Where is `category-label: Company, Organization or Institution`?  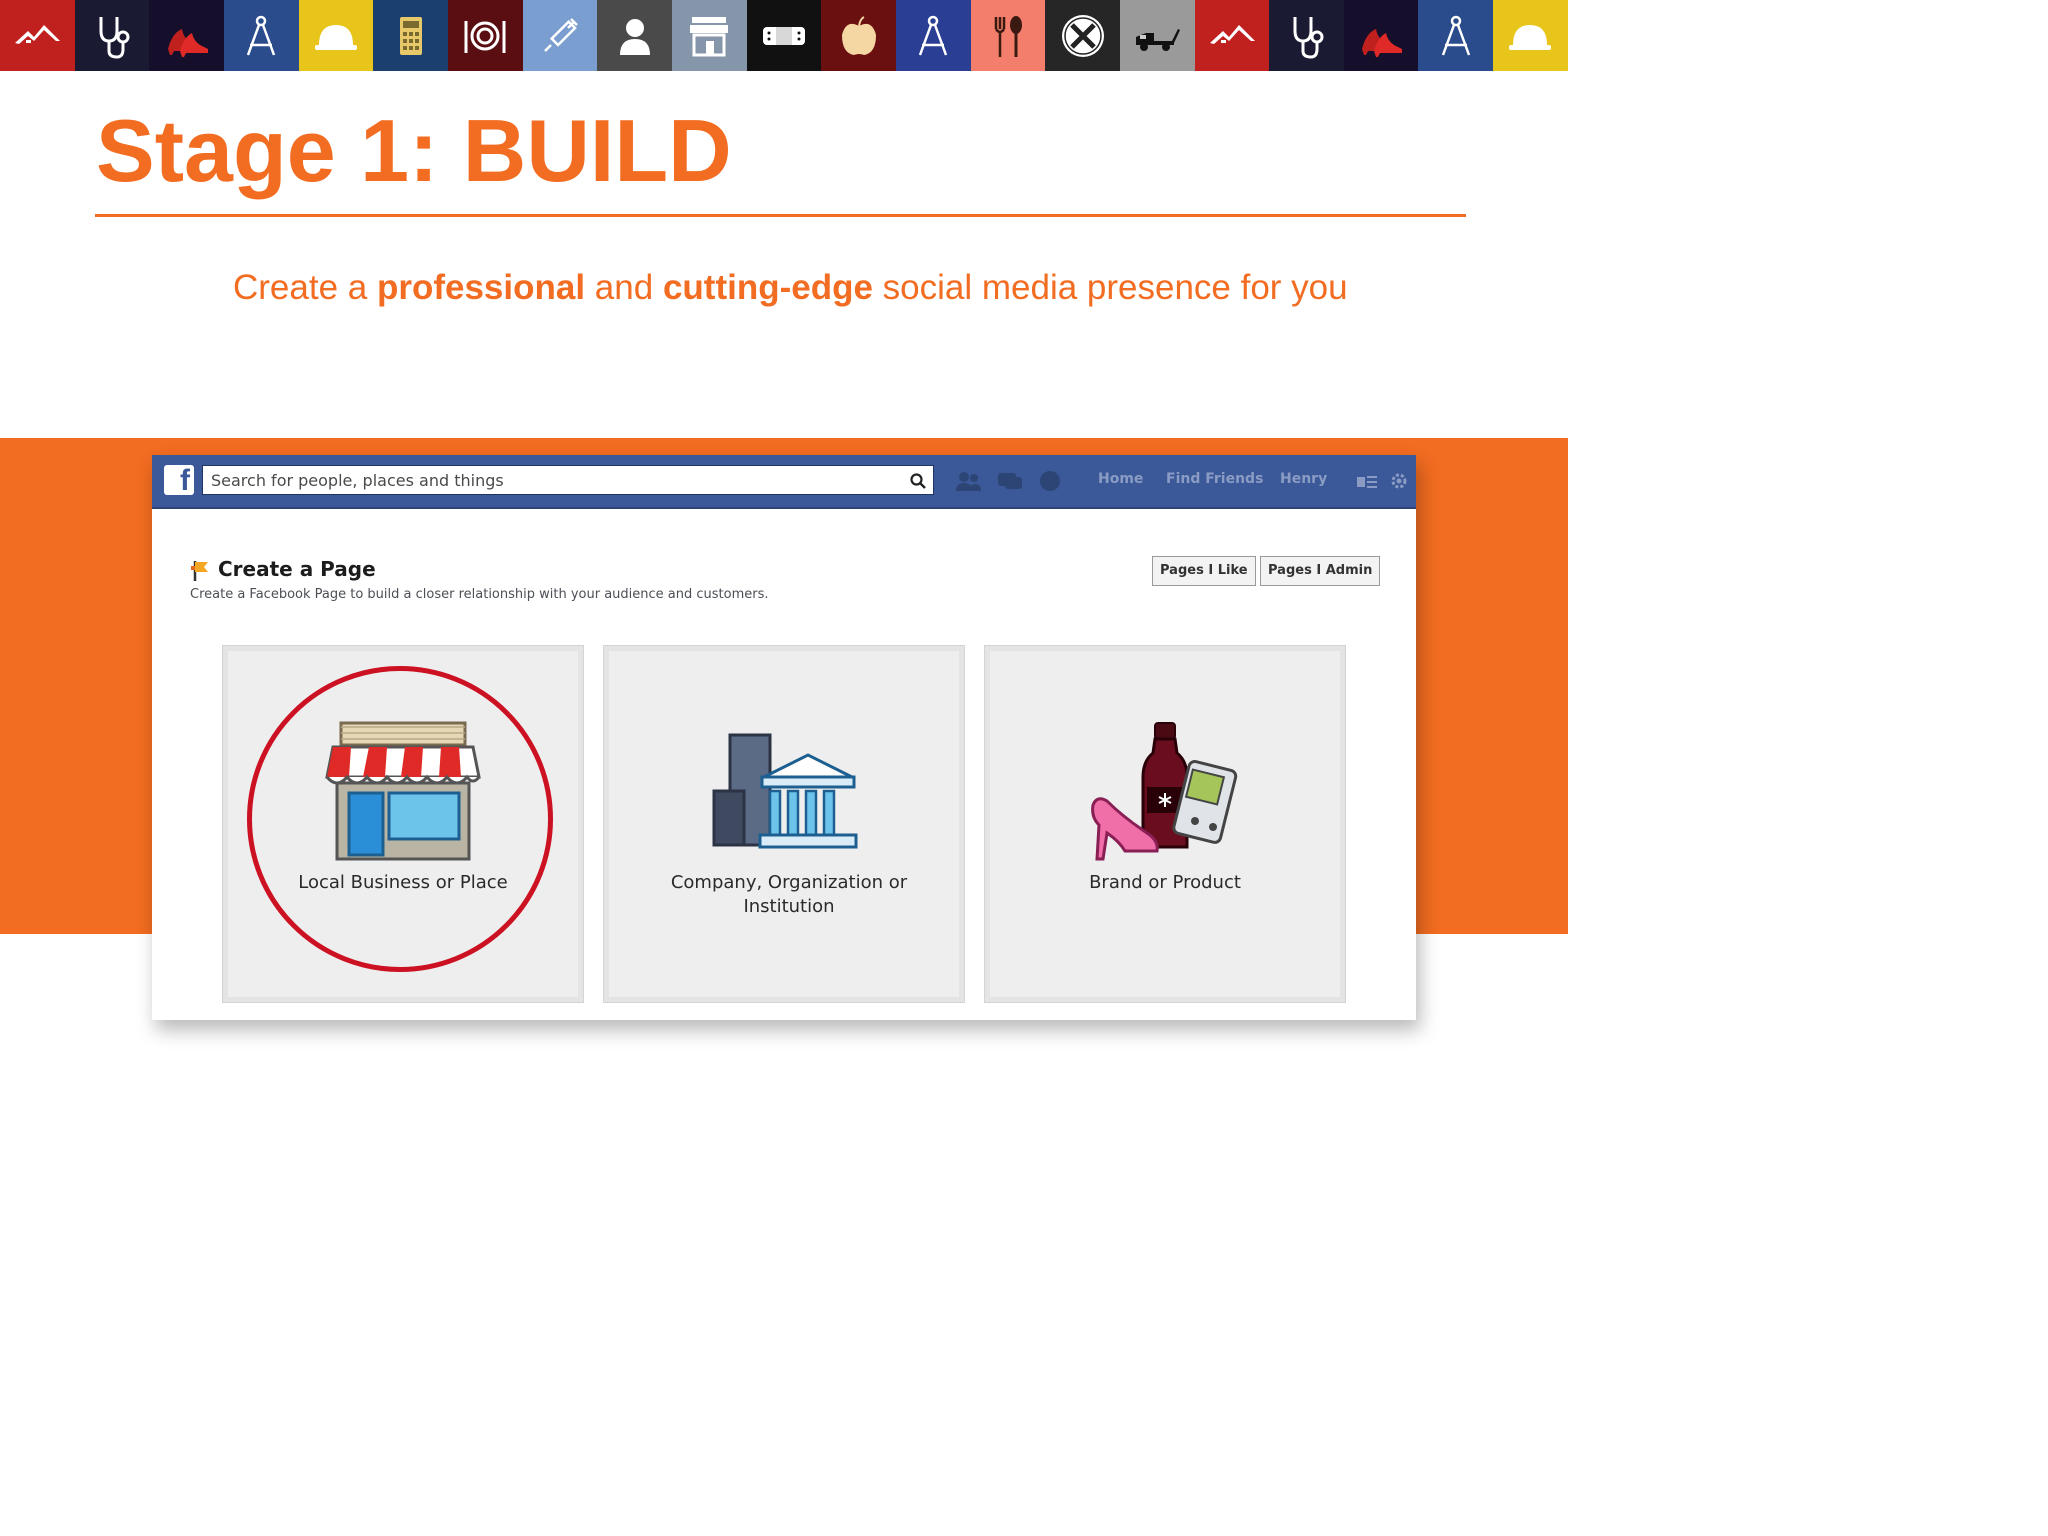 category-label: Company, Organization or Institution is located at coordinates (789, 894).